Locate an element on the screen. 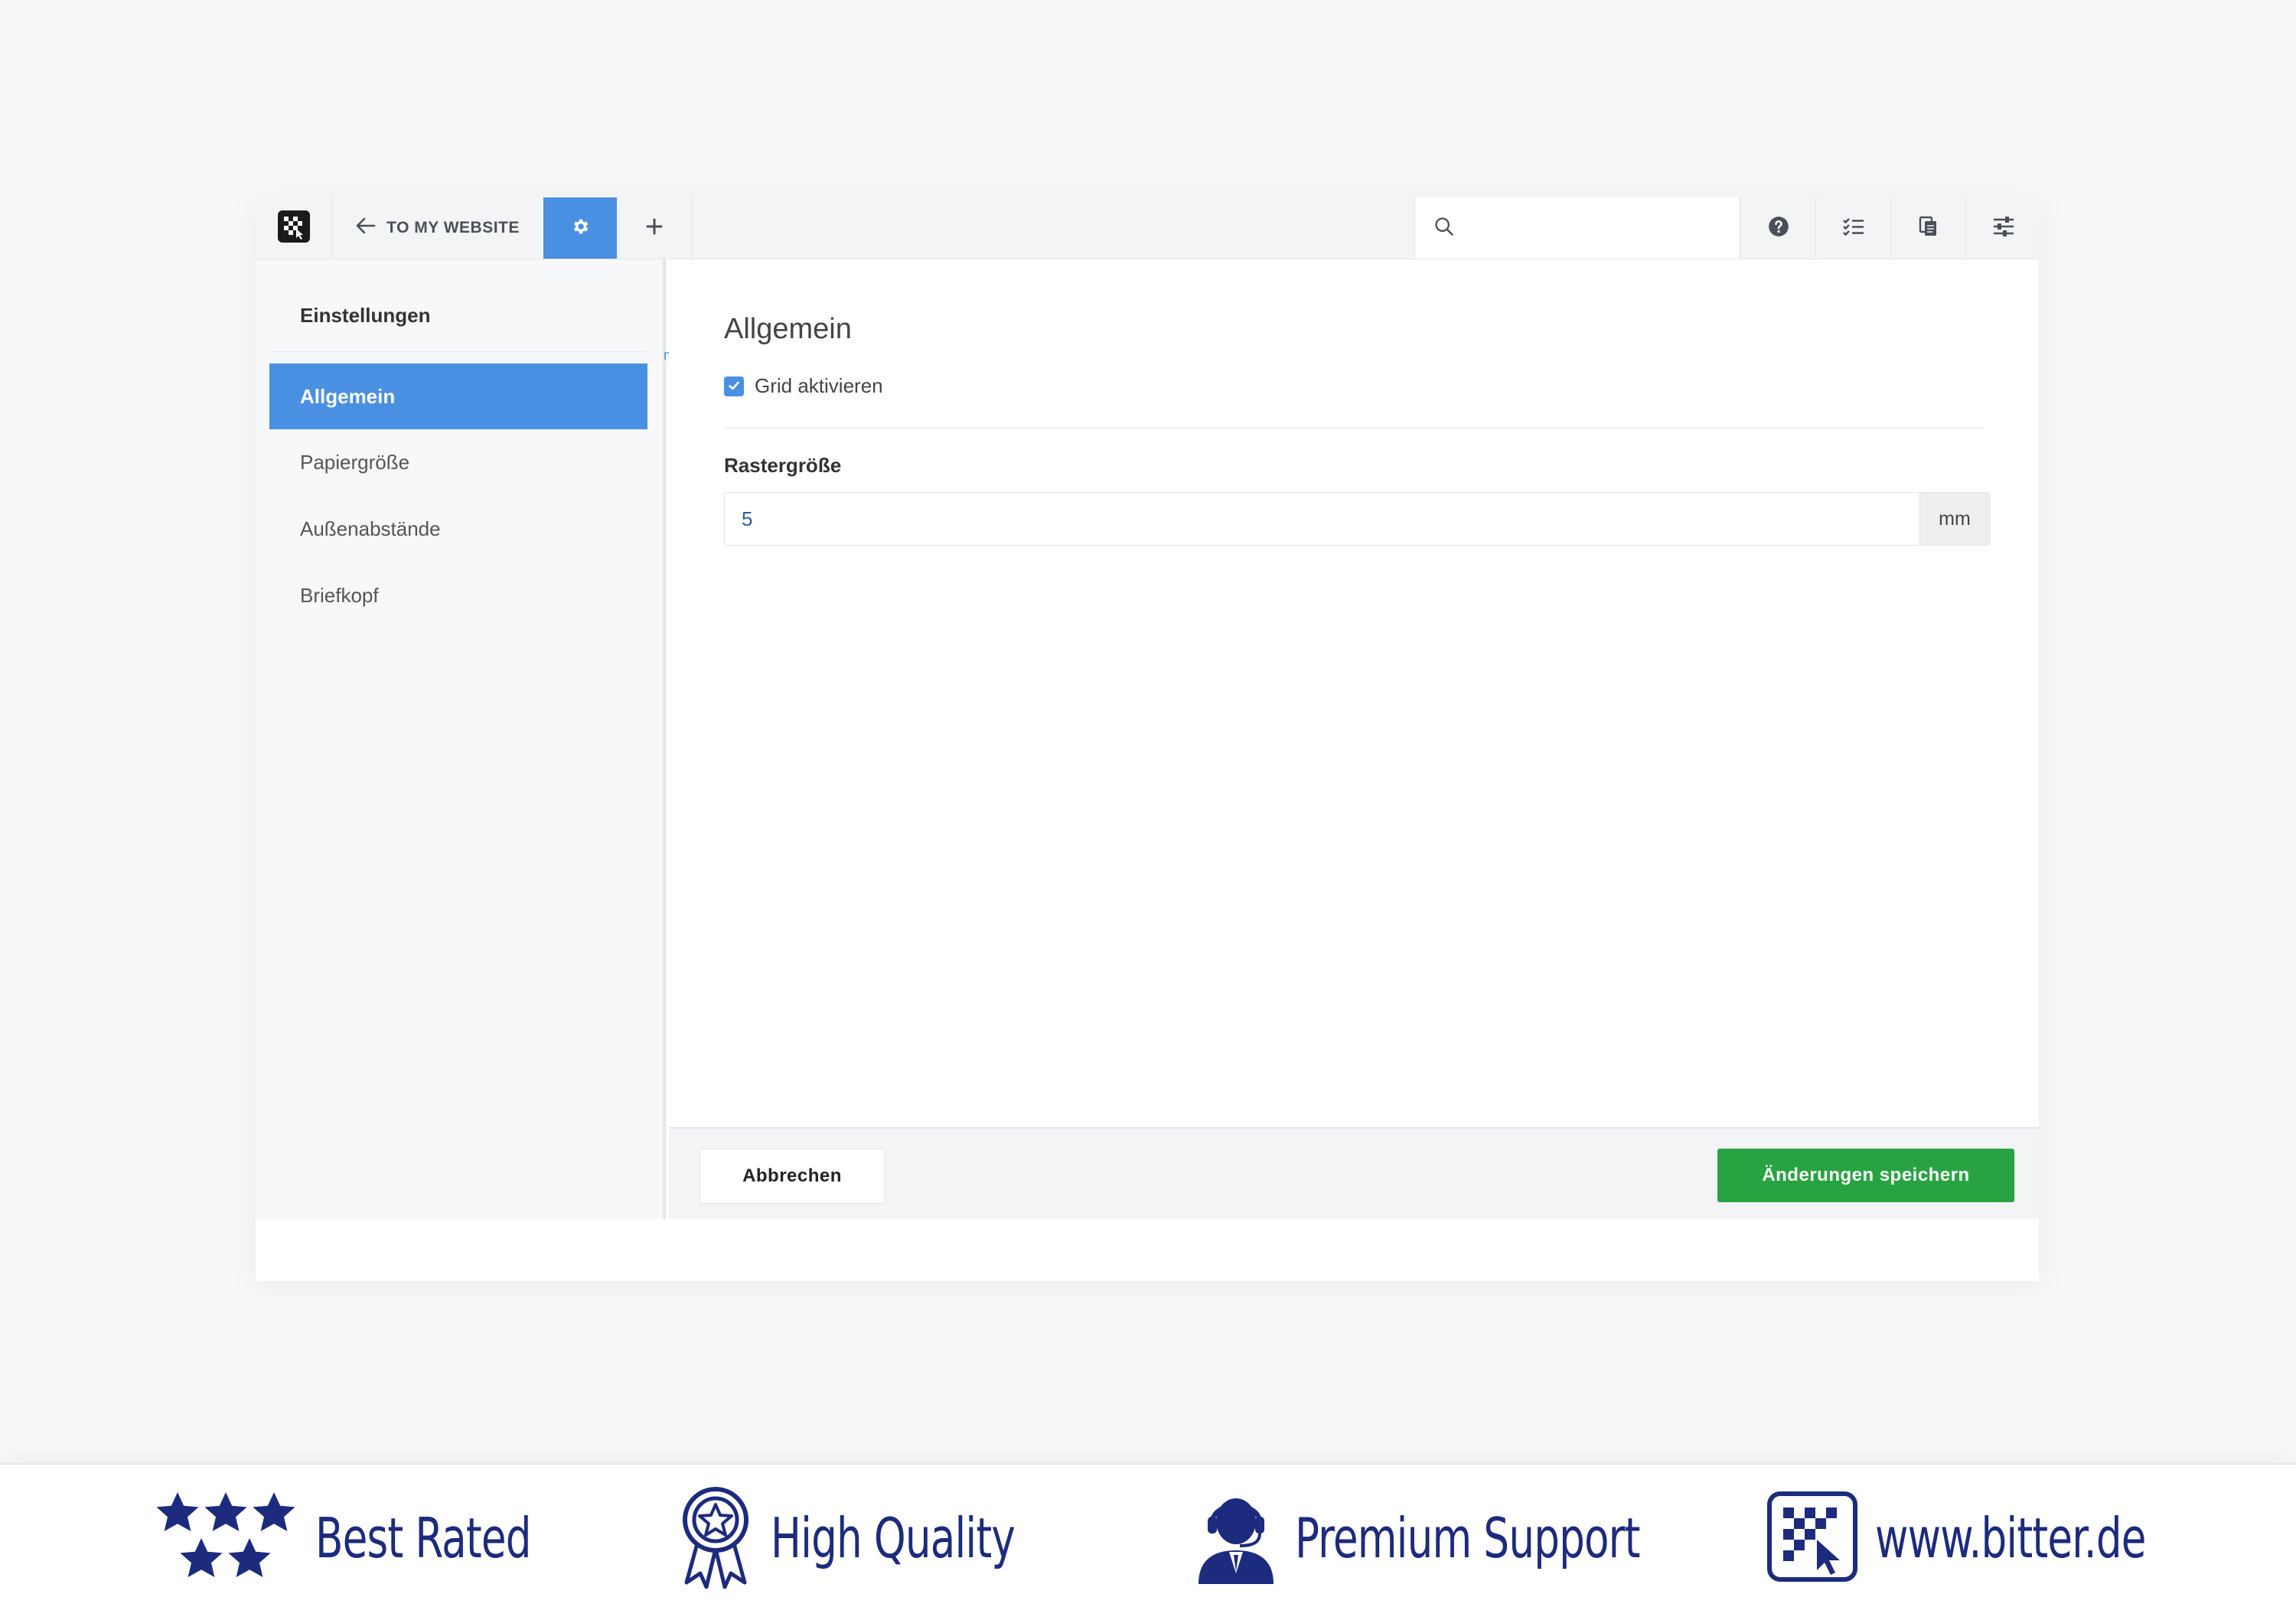 The image size is (2296, 1607). five-stars-icon is located at coordinates (225, 1538).